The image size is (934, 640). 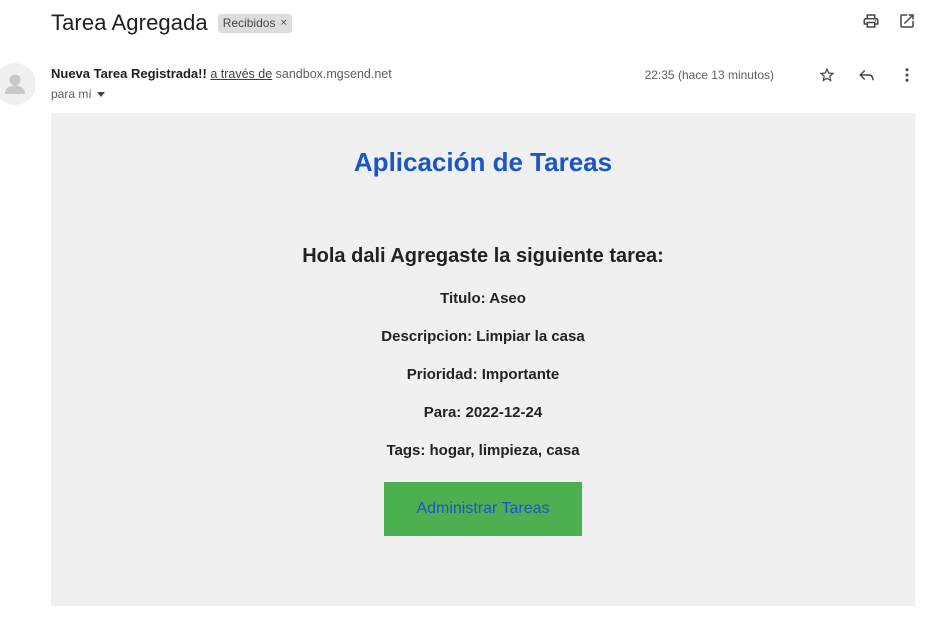 I want to click on message-meta: 22:35 (hace 13 minutos), so click(x=780, y=75).